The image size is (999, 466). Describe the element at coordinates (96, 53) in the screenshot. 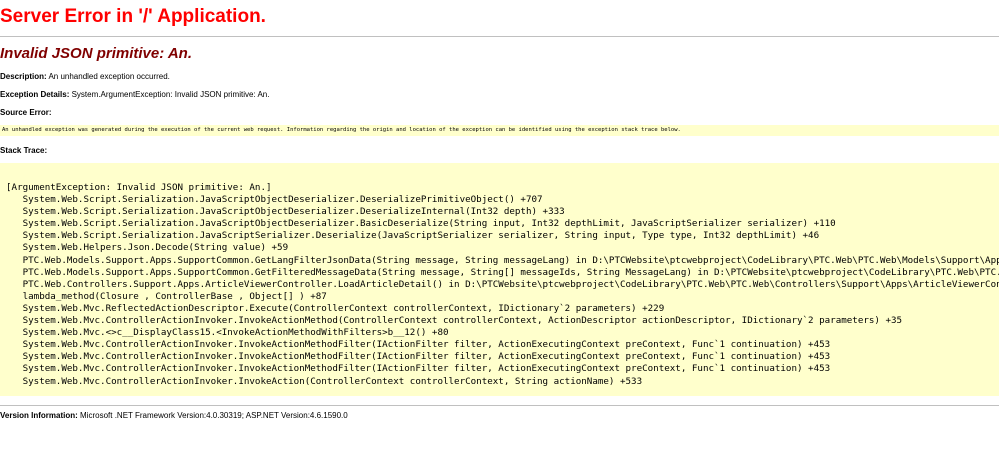

I see `error-subtitle: Invalid JSON primitive: An.` at that location.